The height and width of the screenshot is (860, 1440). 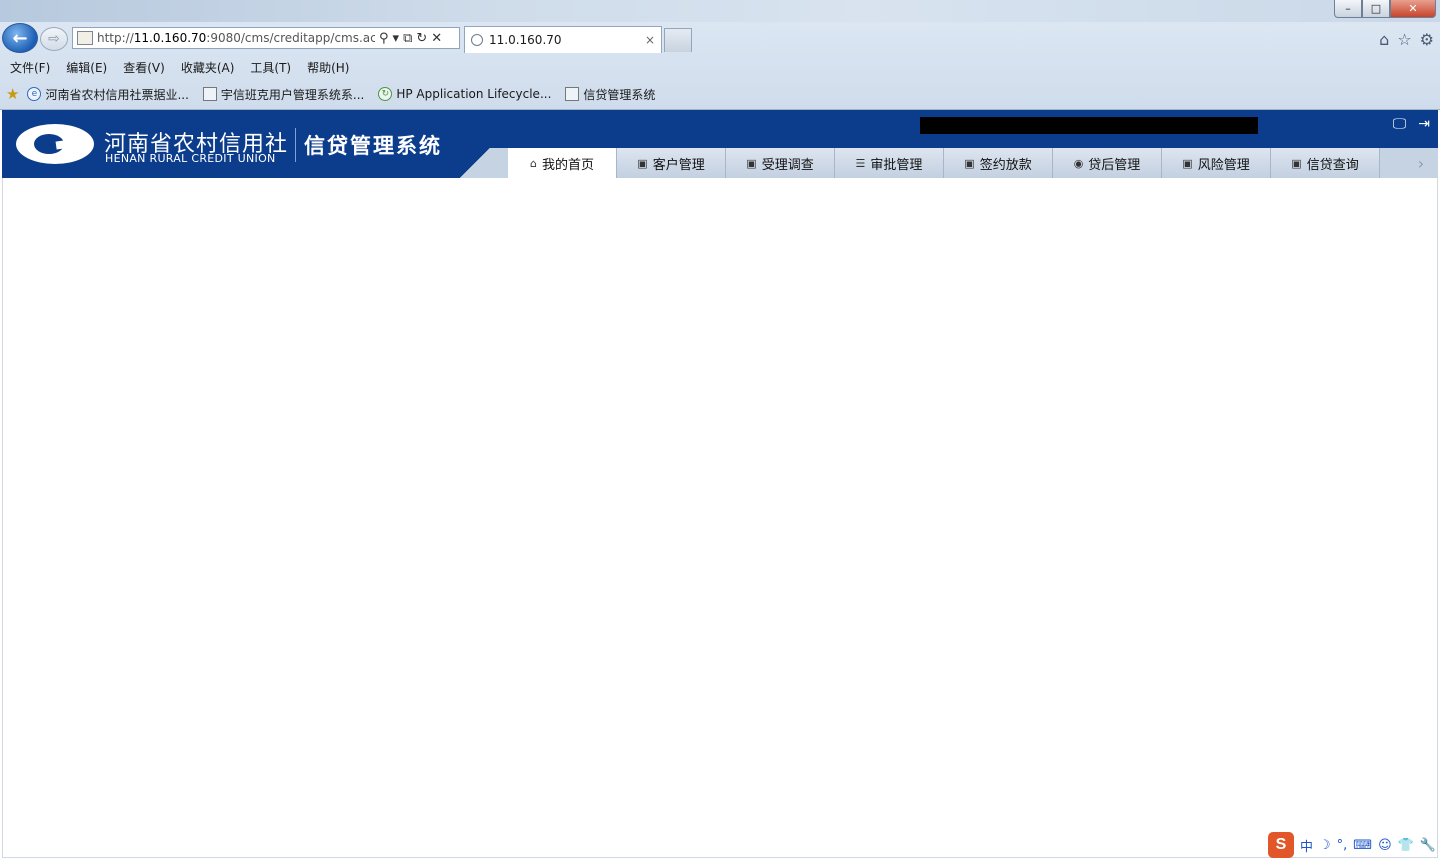 I want to click on nav-tab-risk: ▣ 风险管理, so click(x=1216, y=163).